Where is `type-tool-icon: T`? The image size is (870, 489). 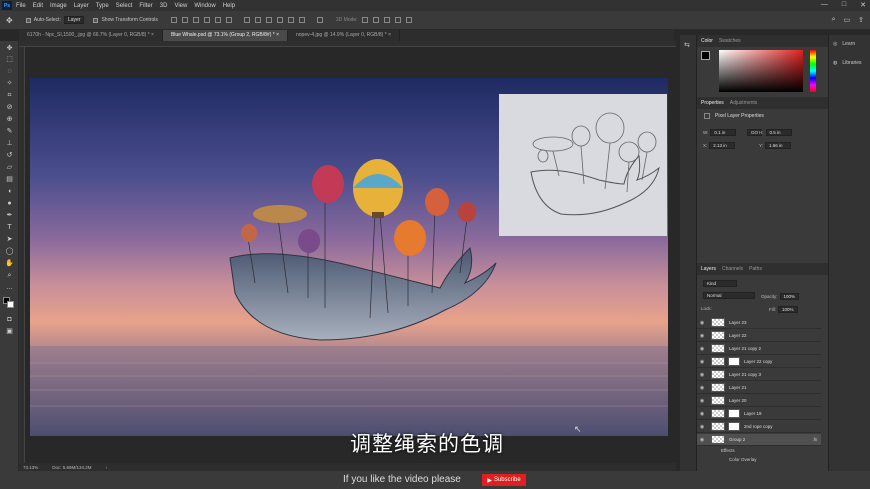
type-tool-icon: T is located at coordinates (9, 227).